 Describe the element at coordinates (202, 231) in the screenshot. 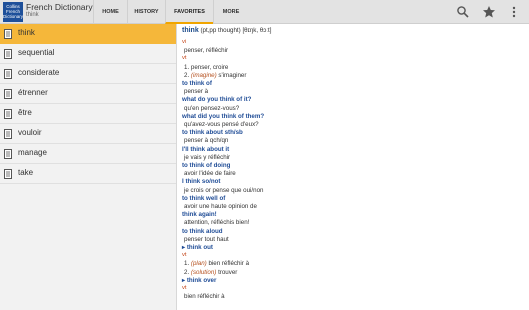

I see `example-phrase: to think aloud` at that location.